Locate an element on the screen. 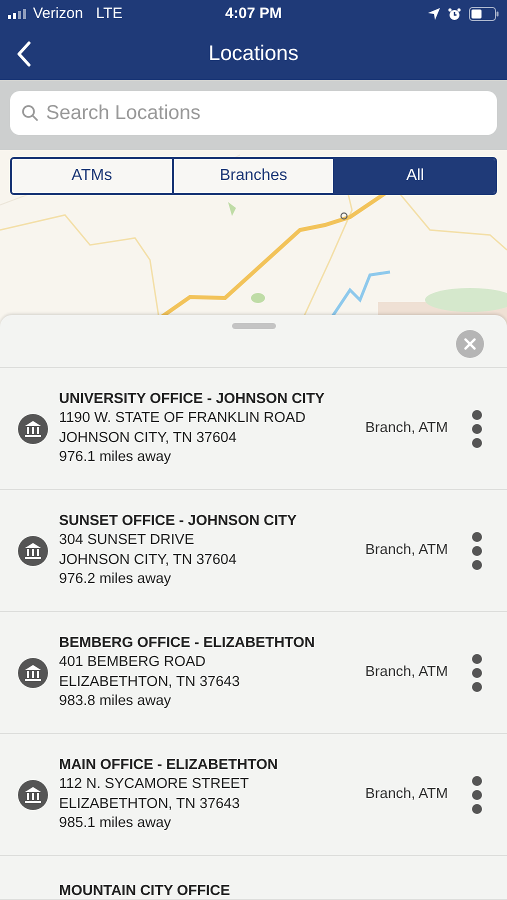  close-icon is located at coordinates (470, 344).